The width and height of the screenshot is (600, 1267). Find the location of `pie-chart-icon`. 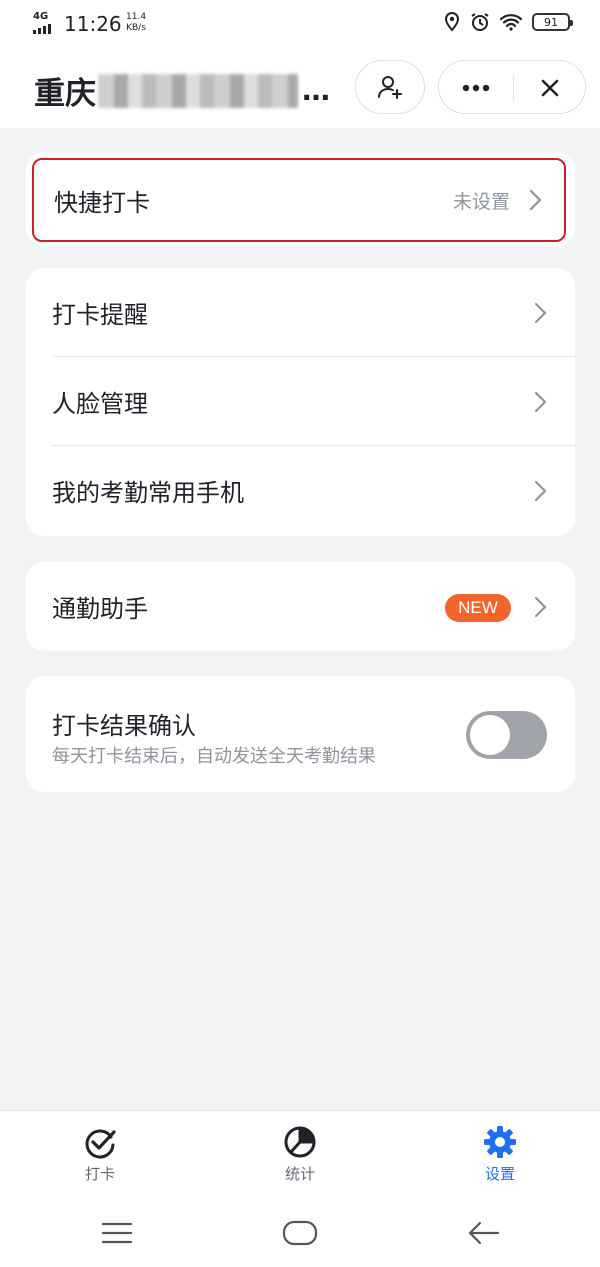

pie-chart-icon is located at coordinates (300, 1142).